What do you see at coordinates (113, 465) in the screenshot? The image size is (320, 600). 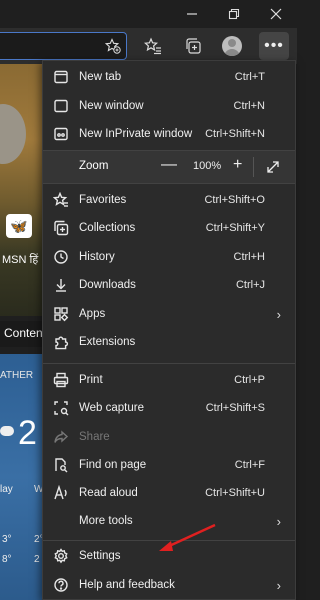 I see `menu-item-label: Find on page` at bounding box center [113, 465].